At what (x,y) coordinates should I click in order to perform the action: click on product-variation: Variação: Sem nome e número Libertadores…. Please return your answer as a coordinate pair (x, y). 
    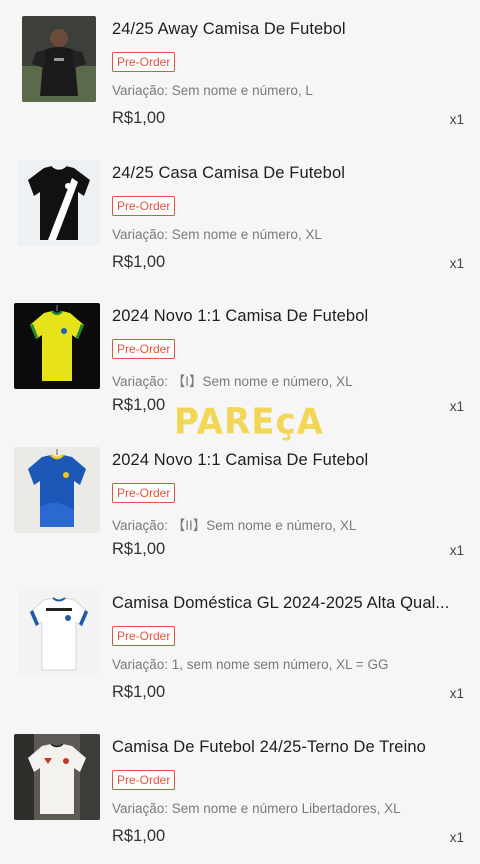
    Looking at the image, I should click on (256, 808).